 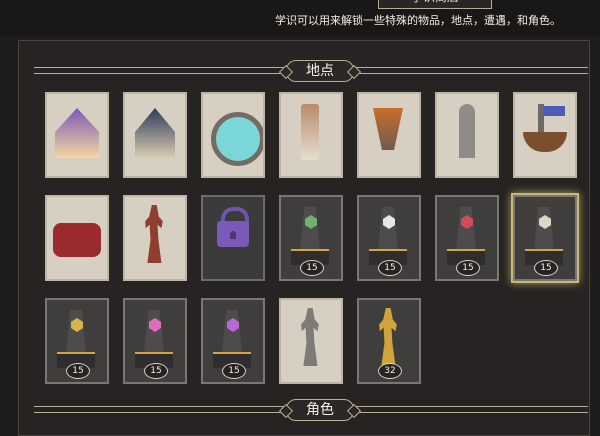 What do you see at coordinates (320, 71) in the screenshot?
I see `section-title-locations: 地点` at bounding box center [320, 71].